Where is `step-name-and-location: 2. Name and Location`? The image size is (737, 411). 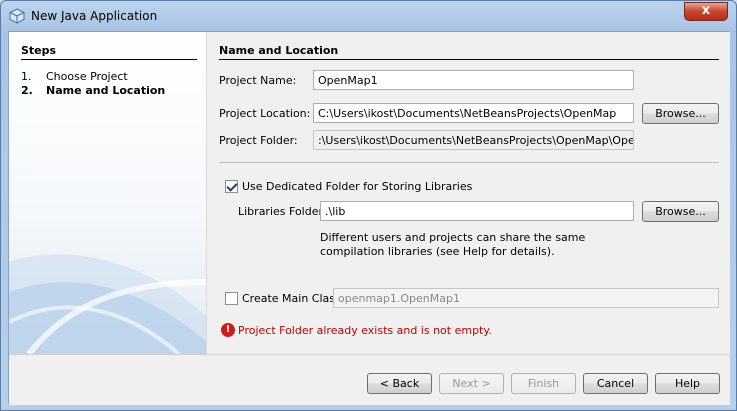 step-name-and-location: 2. Name and Location is located at coordinates (93, 90).